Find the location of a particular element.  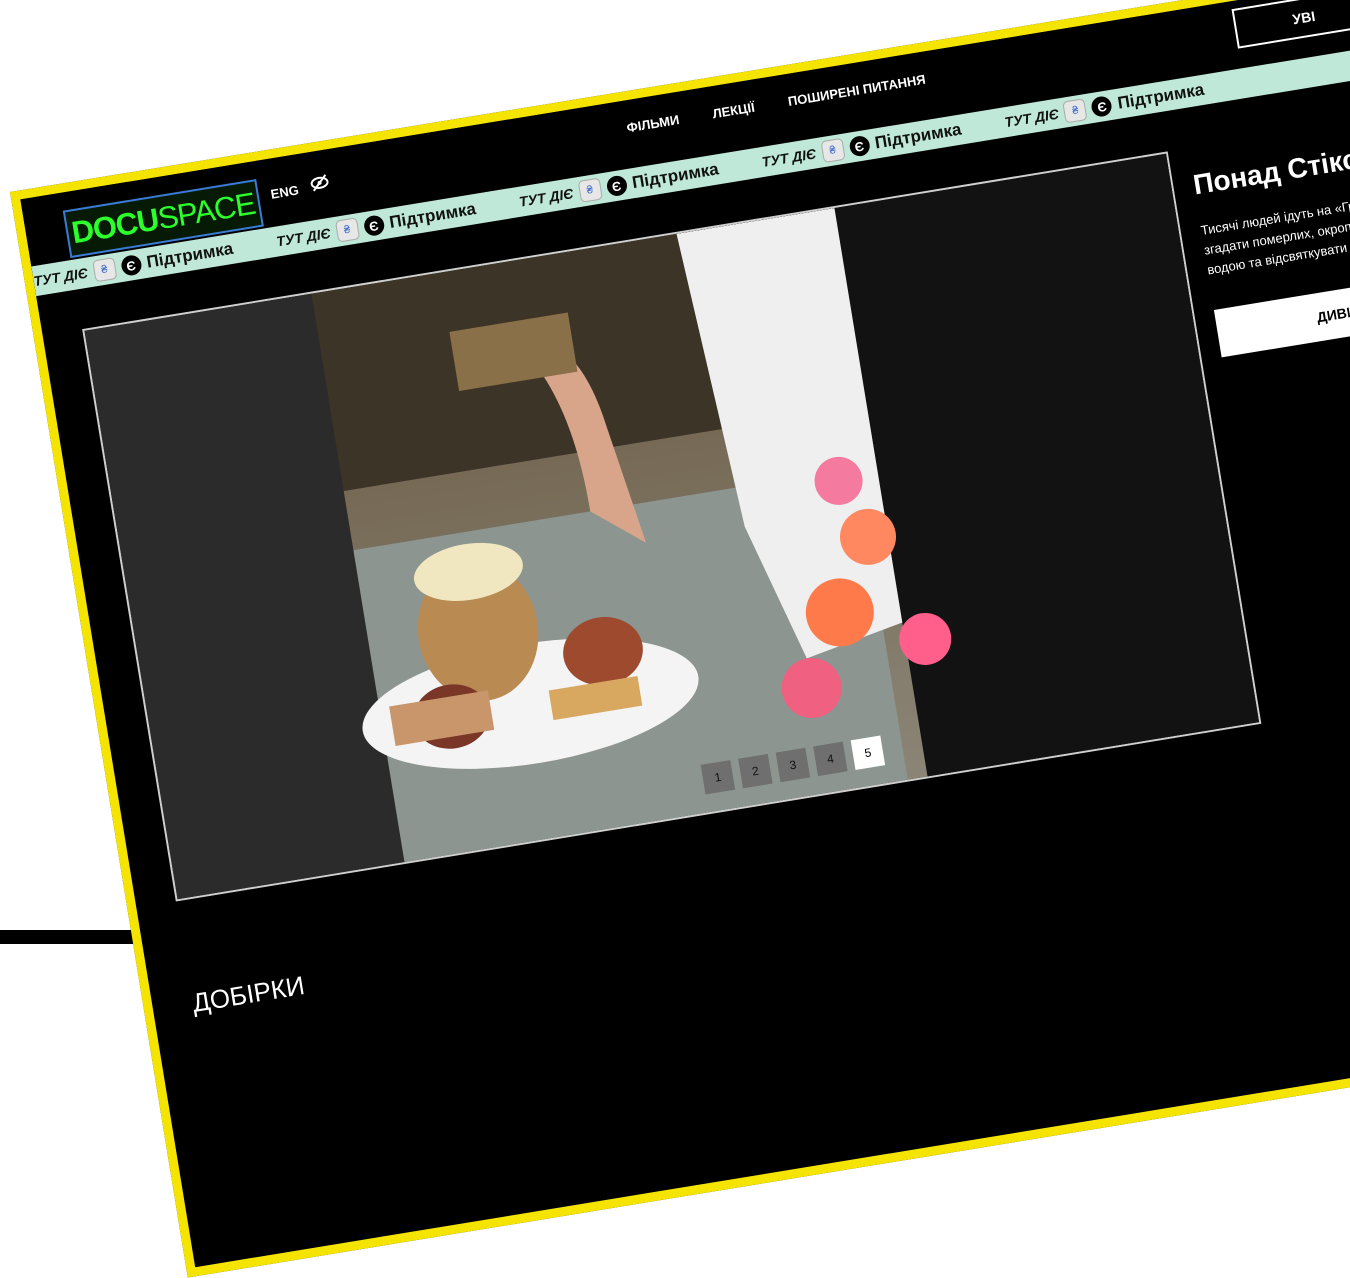

featured-title: Понад Стіксом is located at coordinates (1270, 168).